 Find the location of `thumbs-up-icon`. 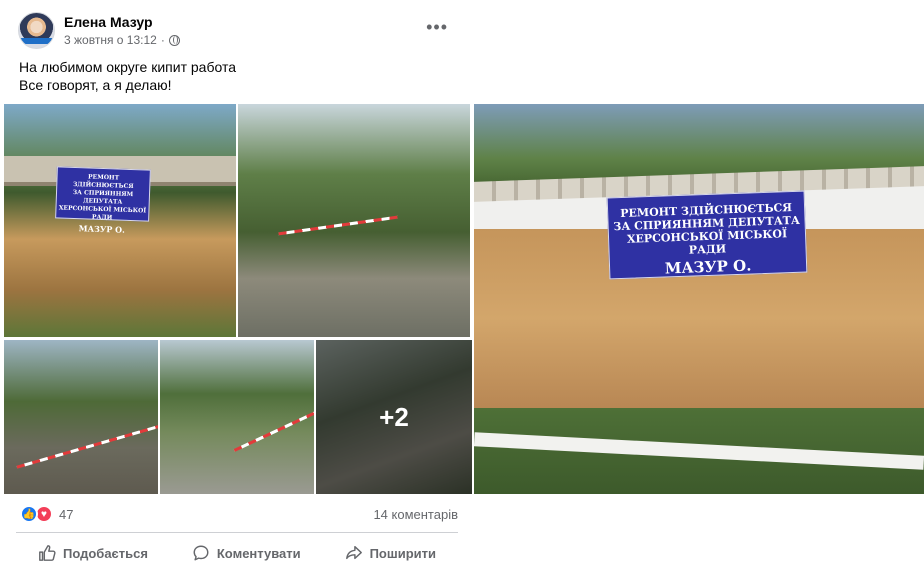

thumbs-up-icon is located at coordinates (47, 553).